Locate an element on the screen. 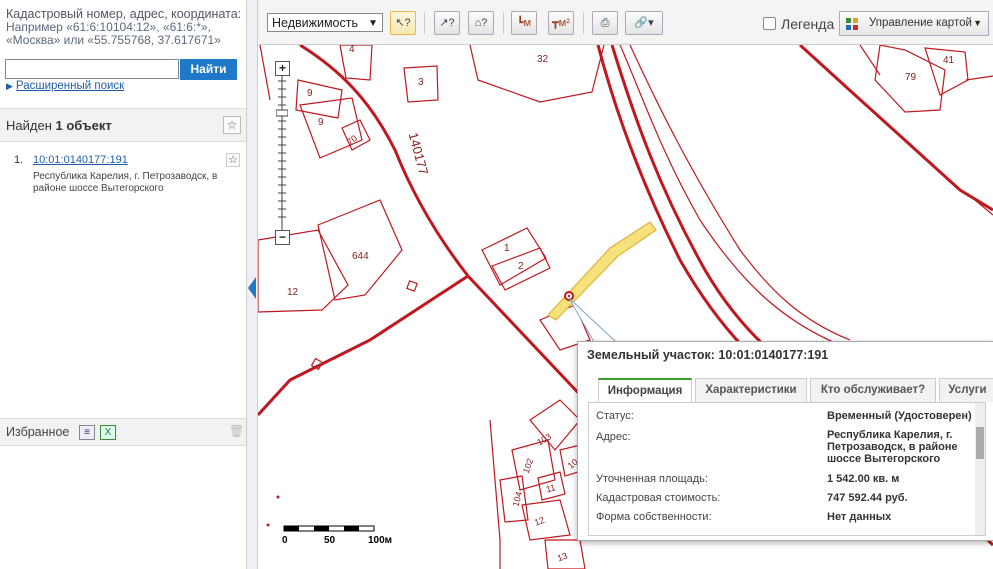  label-1: 1 is located at coordinates (507, 248).